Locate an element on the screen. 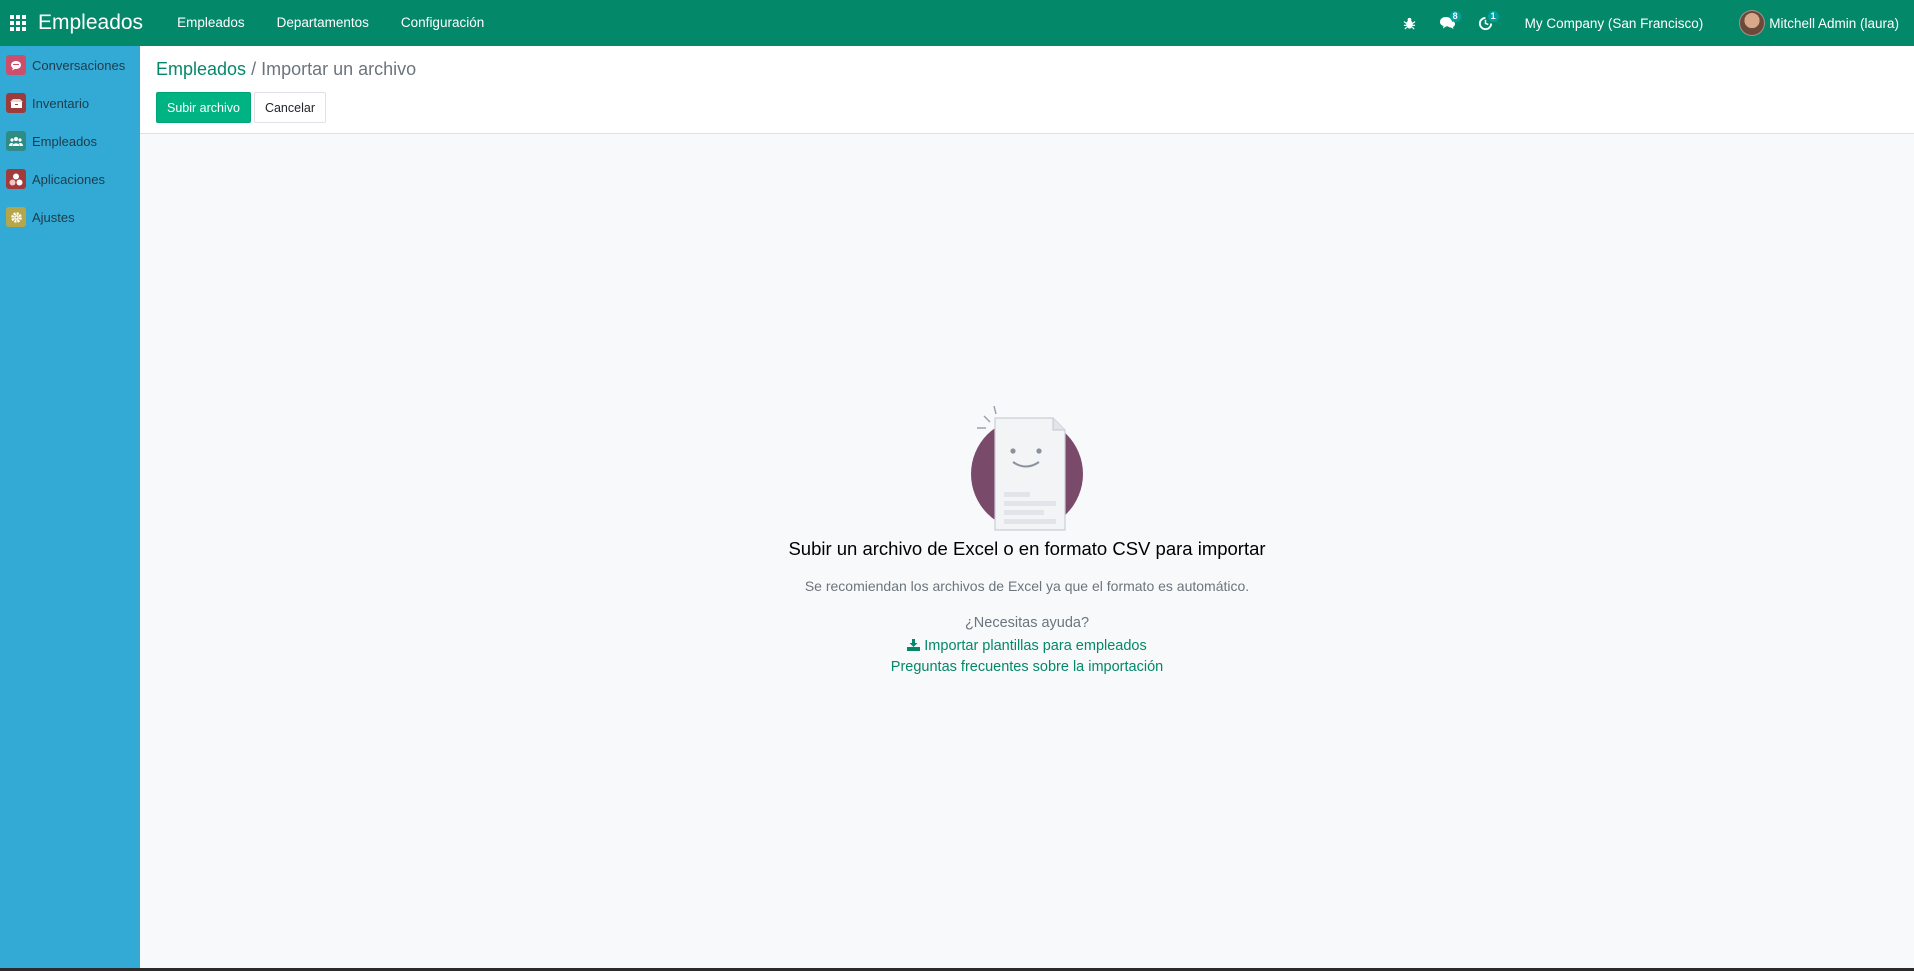 The width and height of the screenshot is (1914, 971). breadcrumb: Empleados / Importar un archivo is located at coordinates (286, 69).